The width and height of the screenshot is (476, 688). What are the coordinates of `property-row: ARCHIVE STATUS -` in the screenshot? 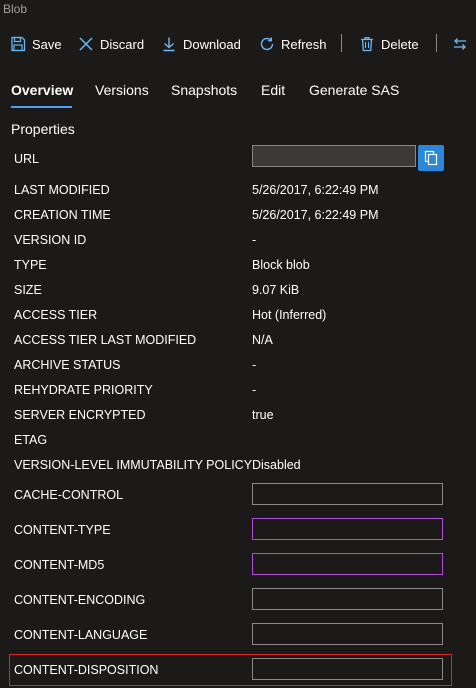 It's located at (238, 366).